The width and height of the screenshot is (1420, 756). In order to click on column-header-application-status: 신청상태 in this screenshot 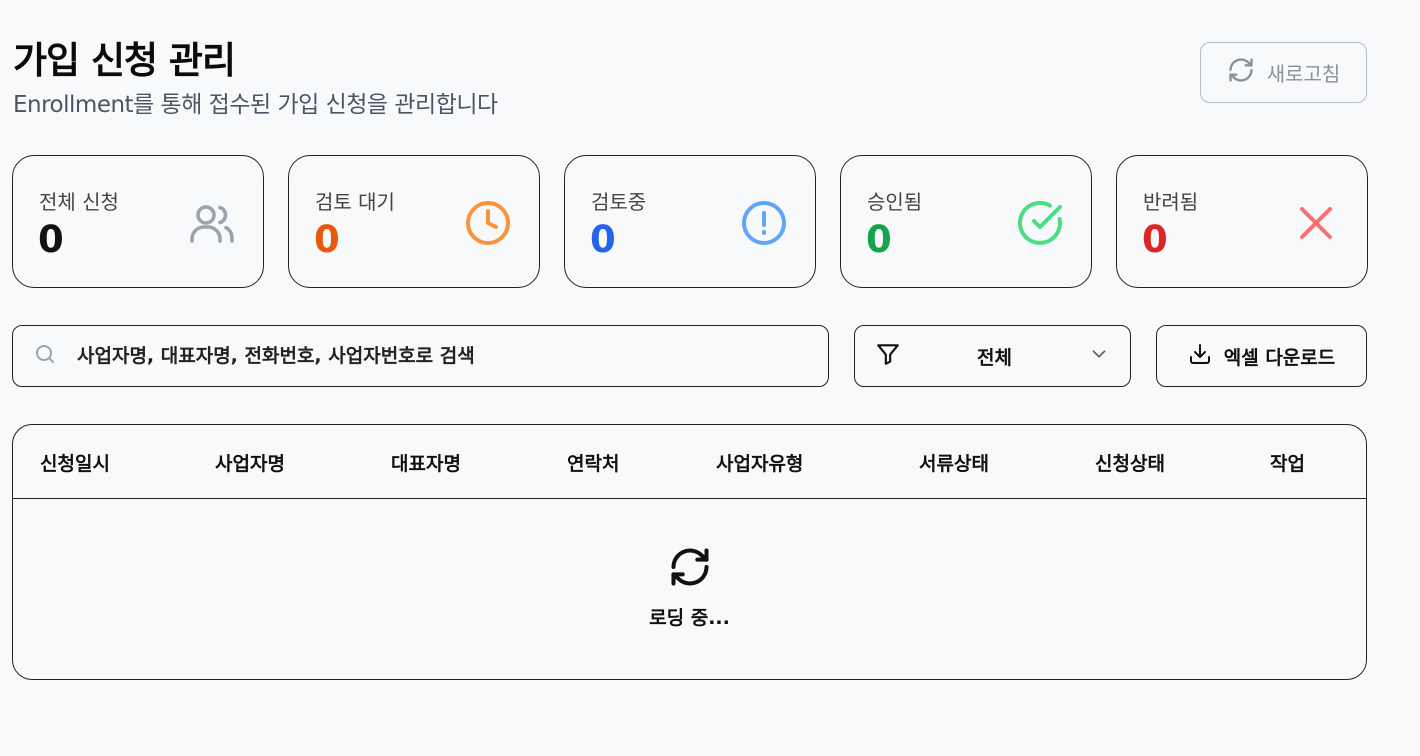, I will do `click(1130, 462)`.